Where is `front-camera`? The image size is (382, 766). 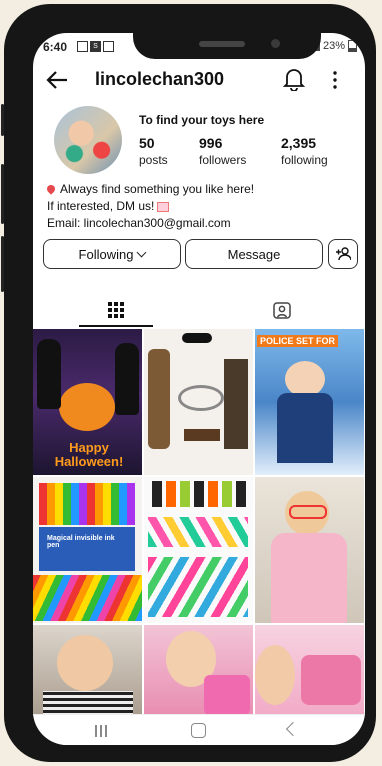
front-camera is located at coordinates (275, 43).